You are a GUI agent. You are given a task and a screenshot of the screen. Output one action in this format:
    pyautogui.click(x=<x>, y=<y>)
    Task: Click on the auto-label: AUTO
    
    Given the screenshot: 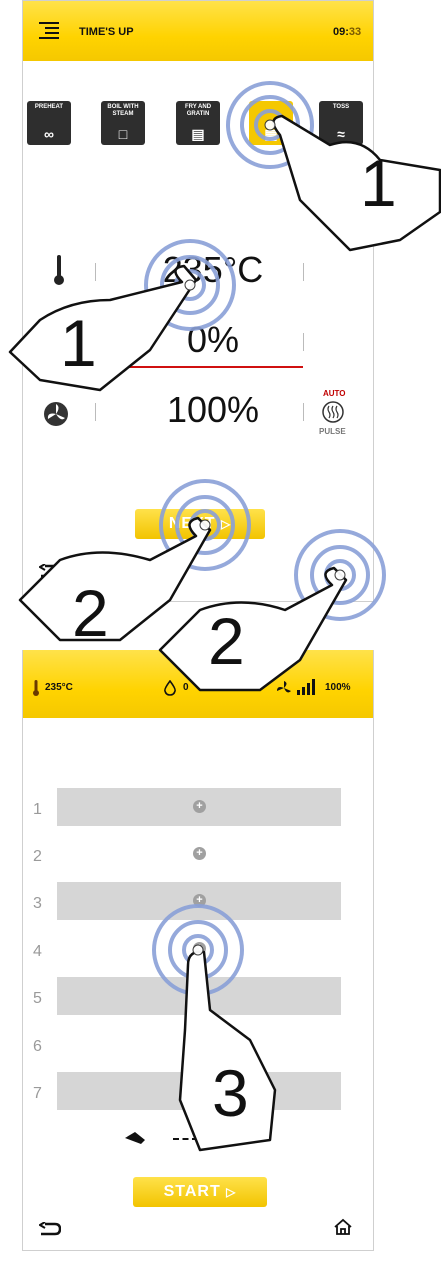 What is the action you would take?
    pyautogui.click(x=334, y=393)
    